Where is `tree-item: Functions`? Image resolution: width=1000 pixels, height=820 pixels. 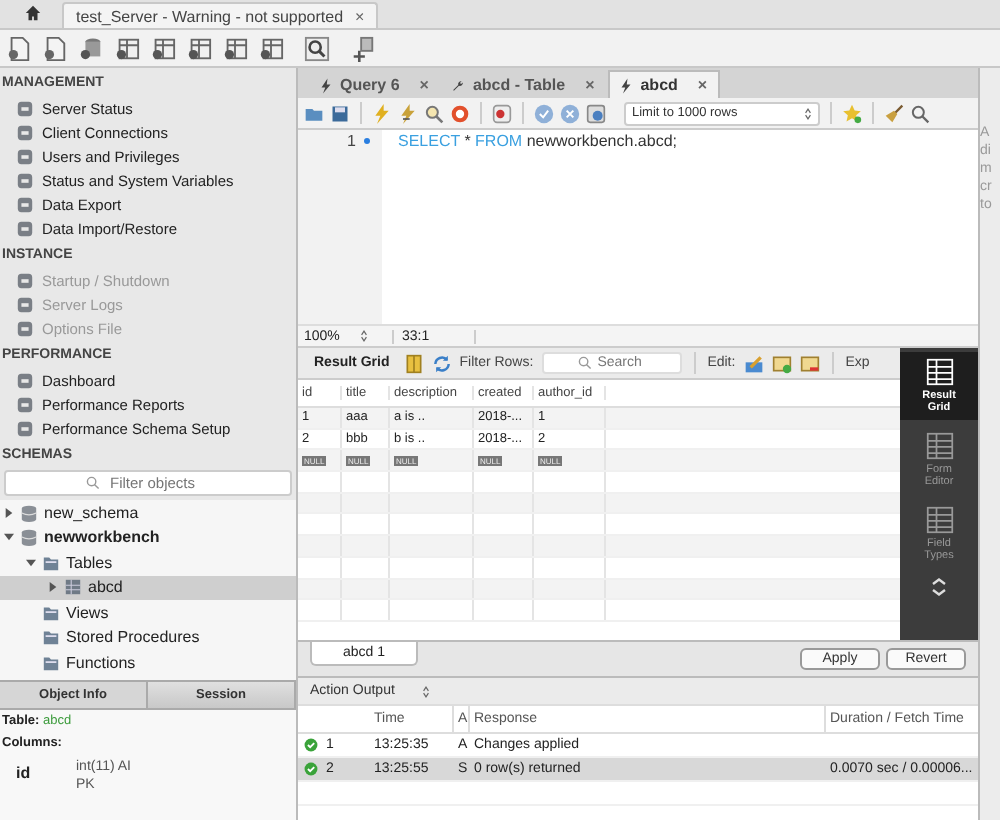 tree-item: Functions is located at coordinates (148, 662).